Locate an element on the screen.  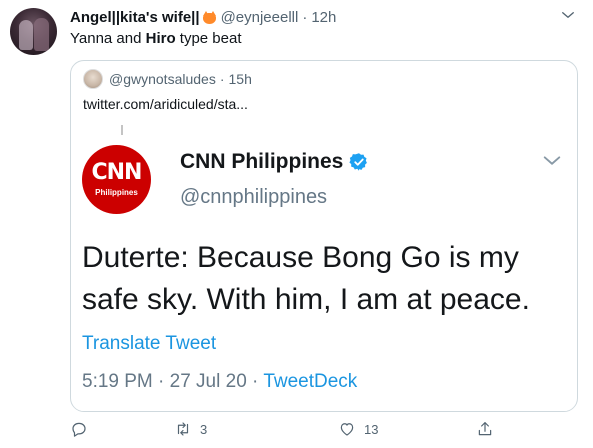
cnn-philippines-logo: CNN Philippines is located at coordinates (116, 179).